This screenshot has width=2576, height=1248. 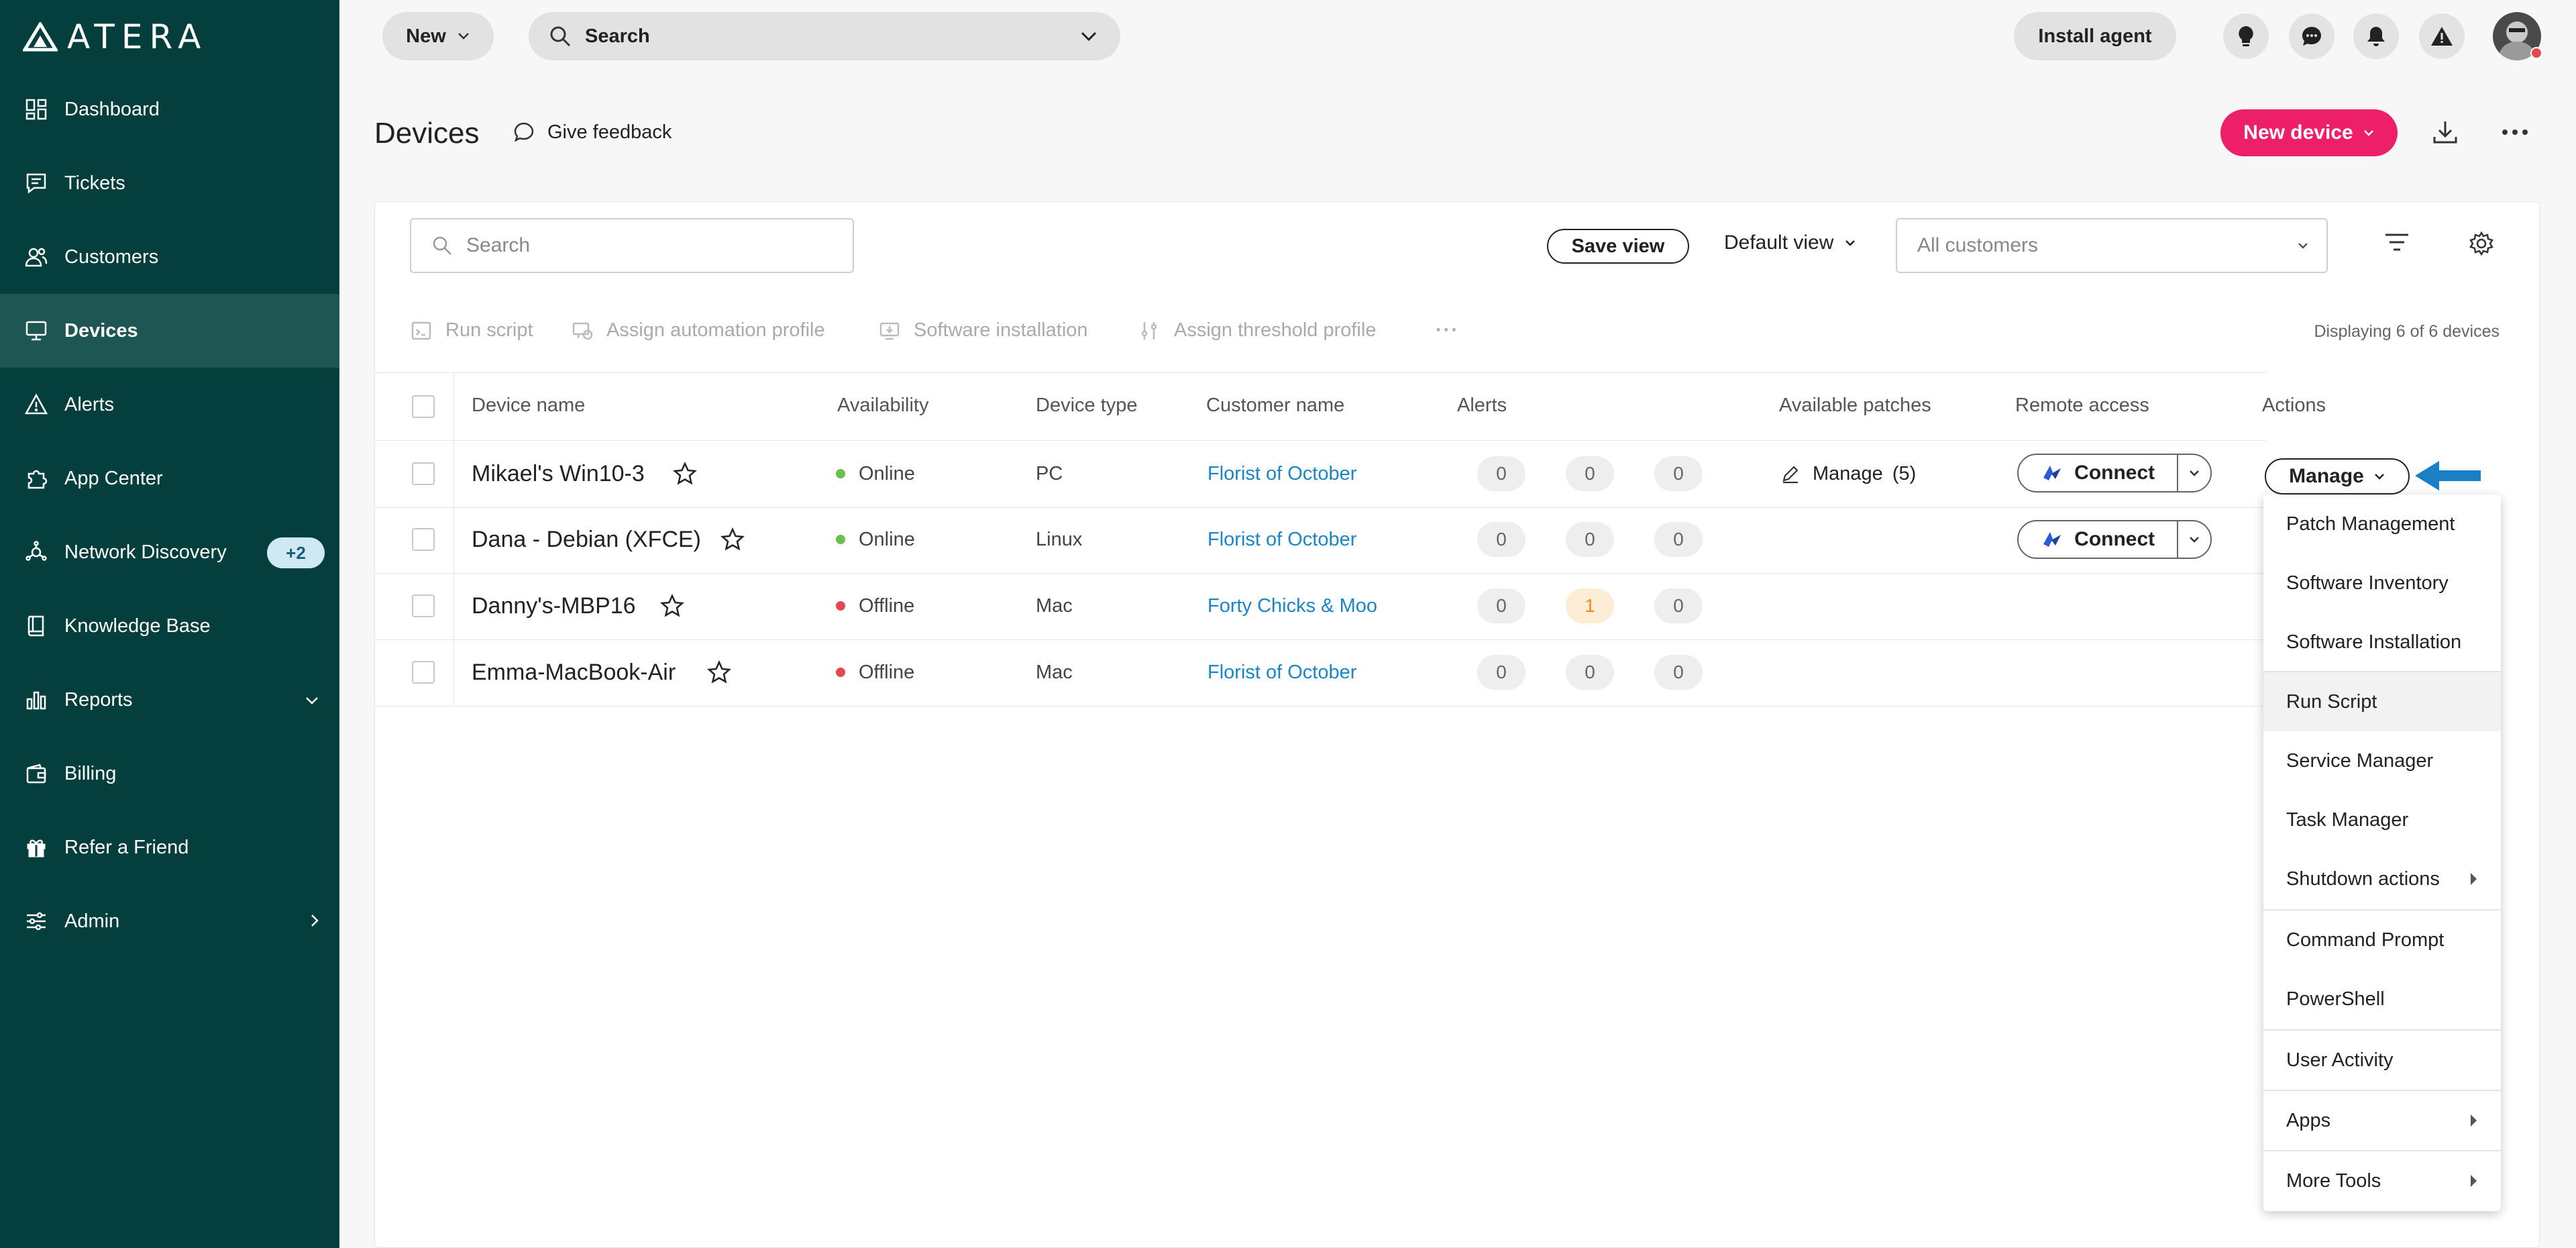 What do you see at coordinates (2474, 1181) in the screenshot?
I see `caret-right-icon` at bounding box center [2474, 1181].